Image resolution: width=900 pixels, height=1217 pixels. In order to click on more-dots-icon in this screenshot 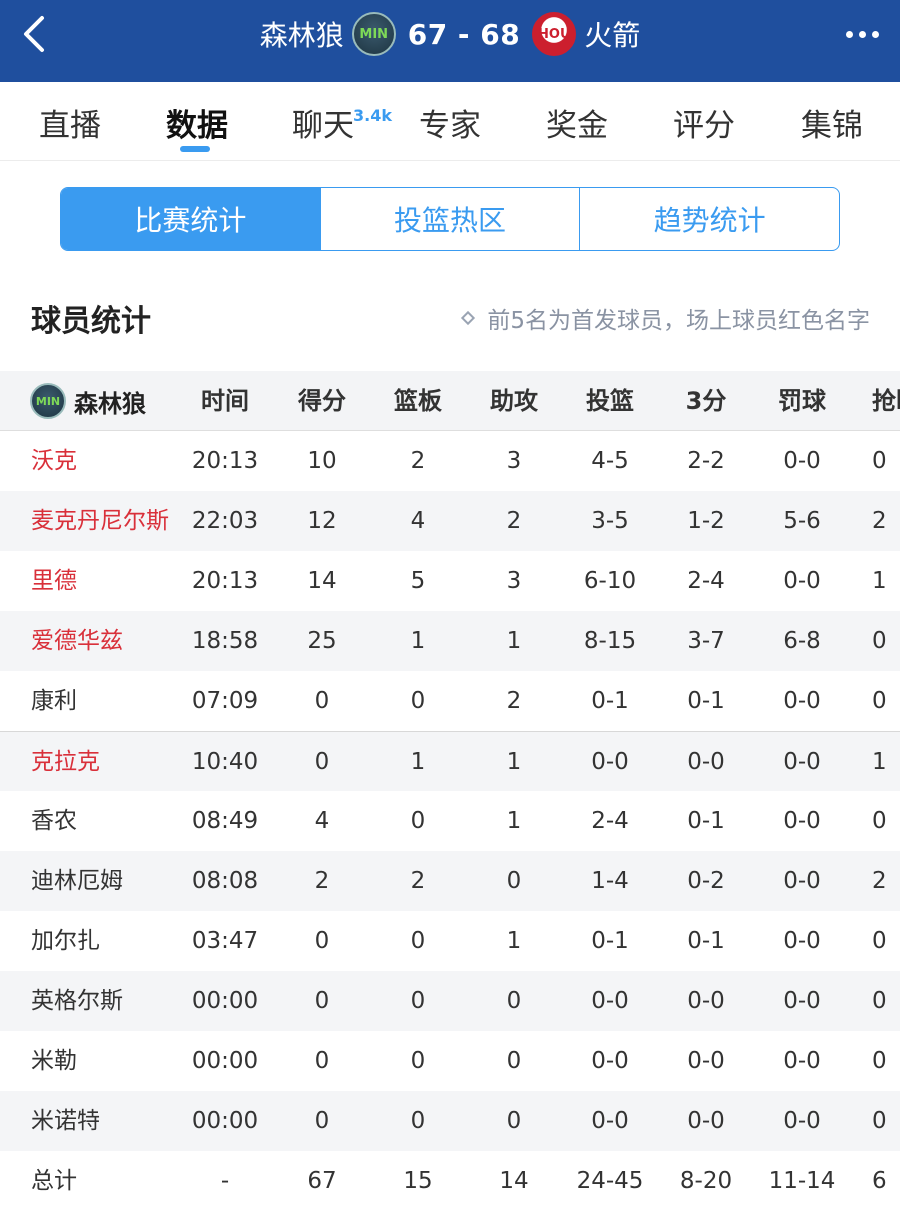, I will do `click(849, 34)`.